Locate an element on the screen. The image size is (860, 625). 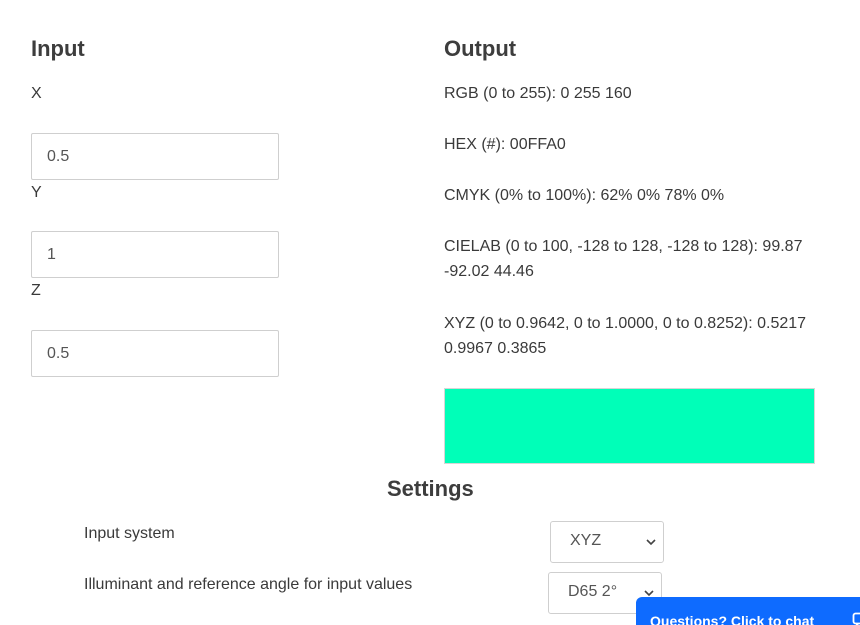
input-system-value: XYZ is located at coordinates (586, 540).